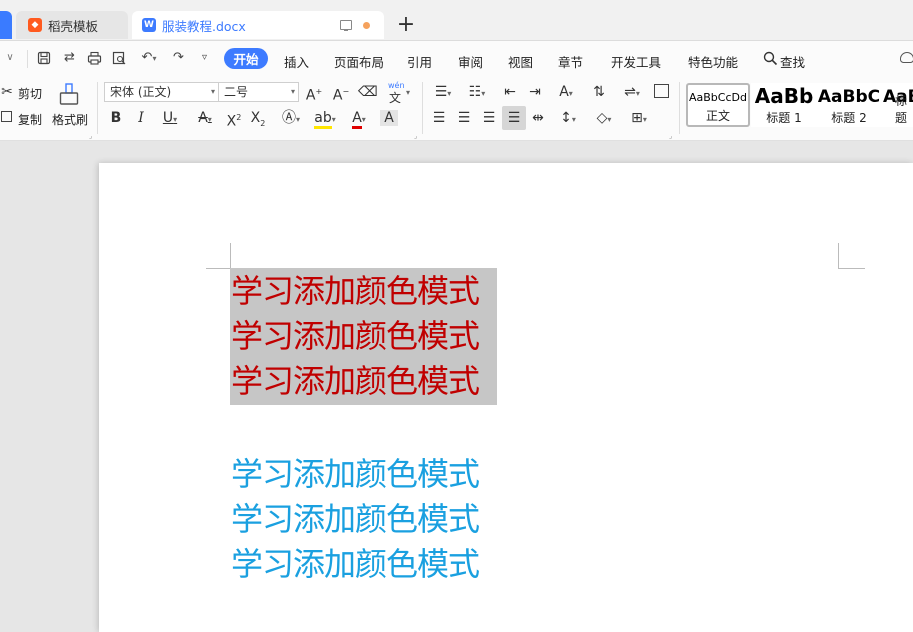 The image size is (913, 632). What do you see at coordinates (395, 98) in the screenshot?
I see `pinyin-char: 文` at bounding box center [395, 98].